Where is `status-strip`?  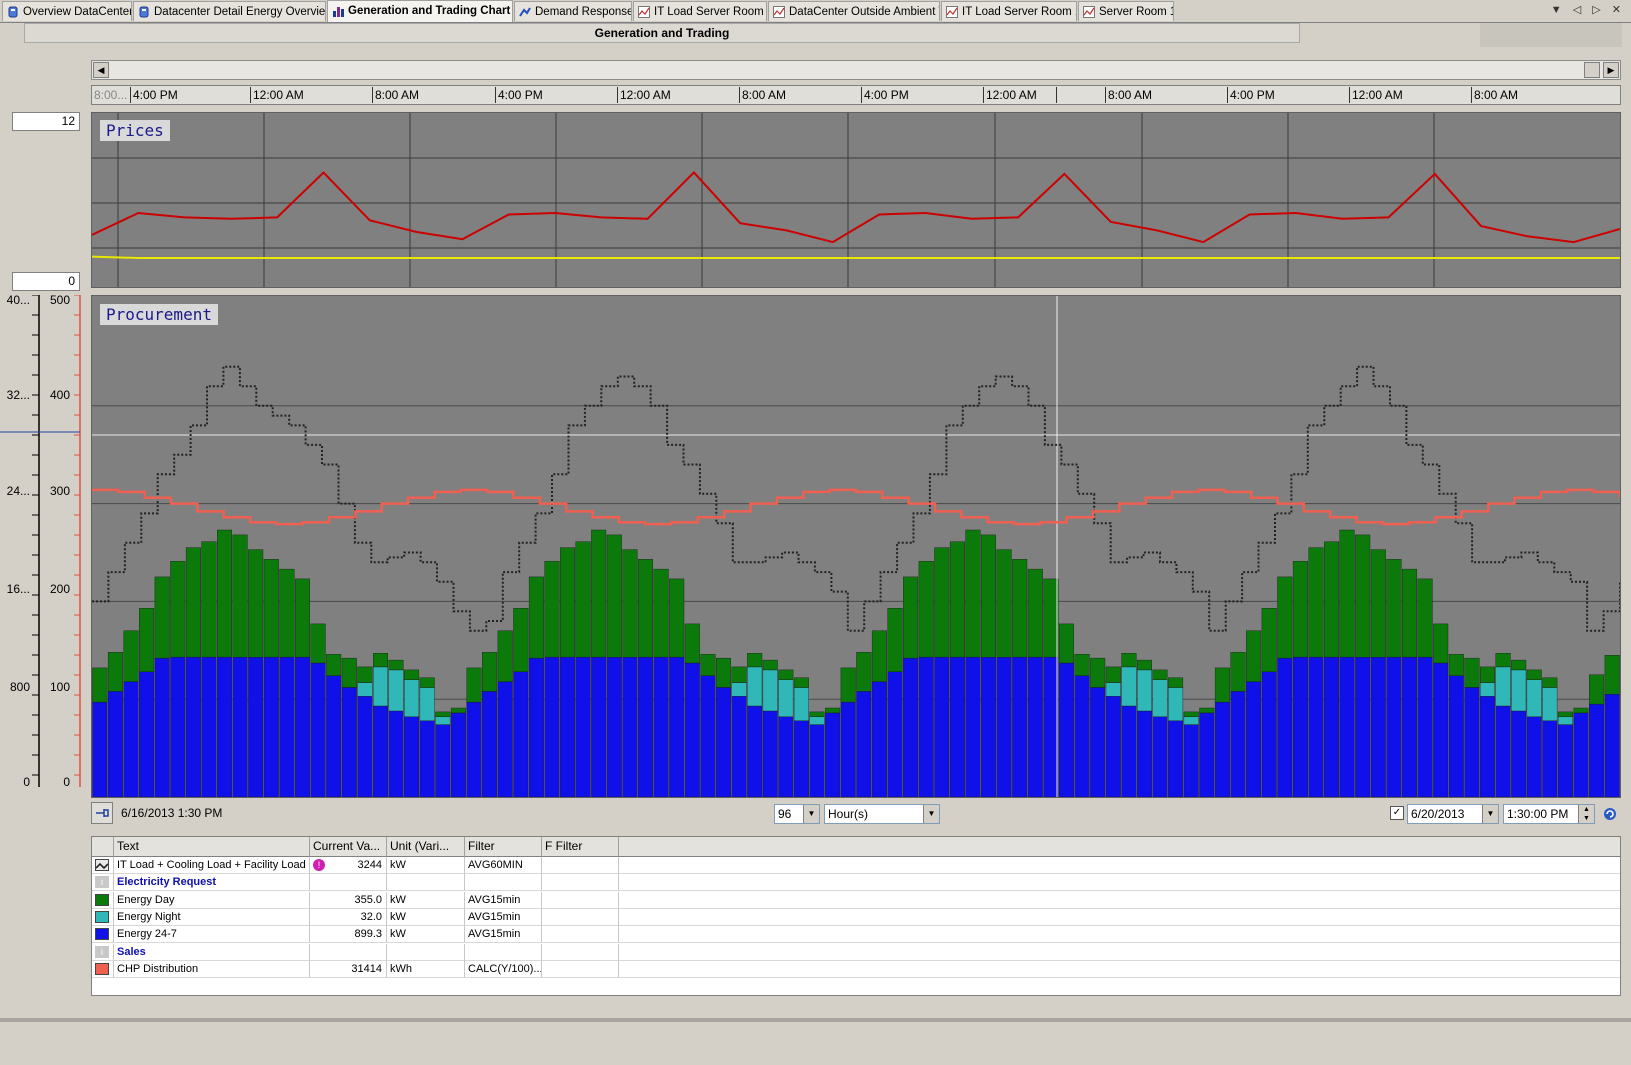
status-strip is located at coordinates (815, 1020).